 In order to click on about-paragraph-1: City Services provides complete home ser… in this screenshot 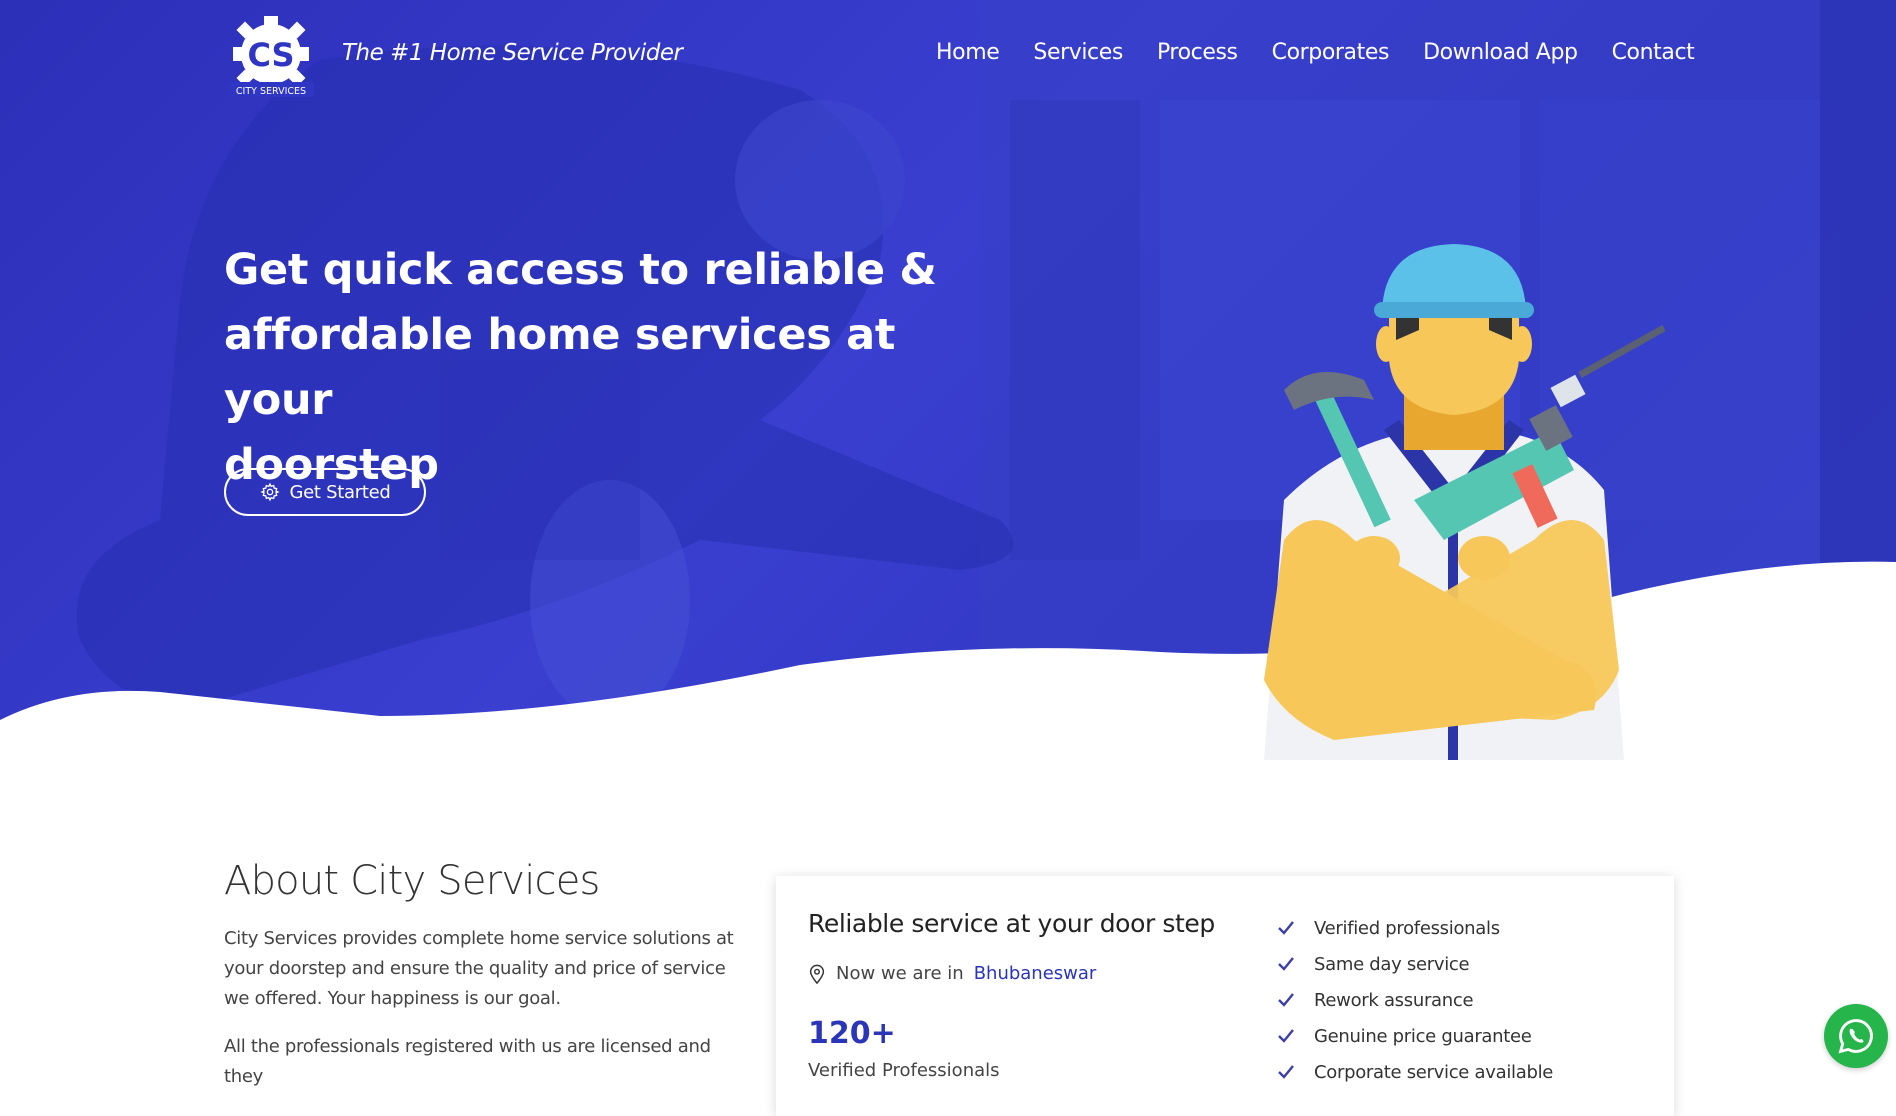, I will do `click(479, 968)`.